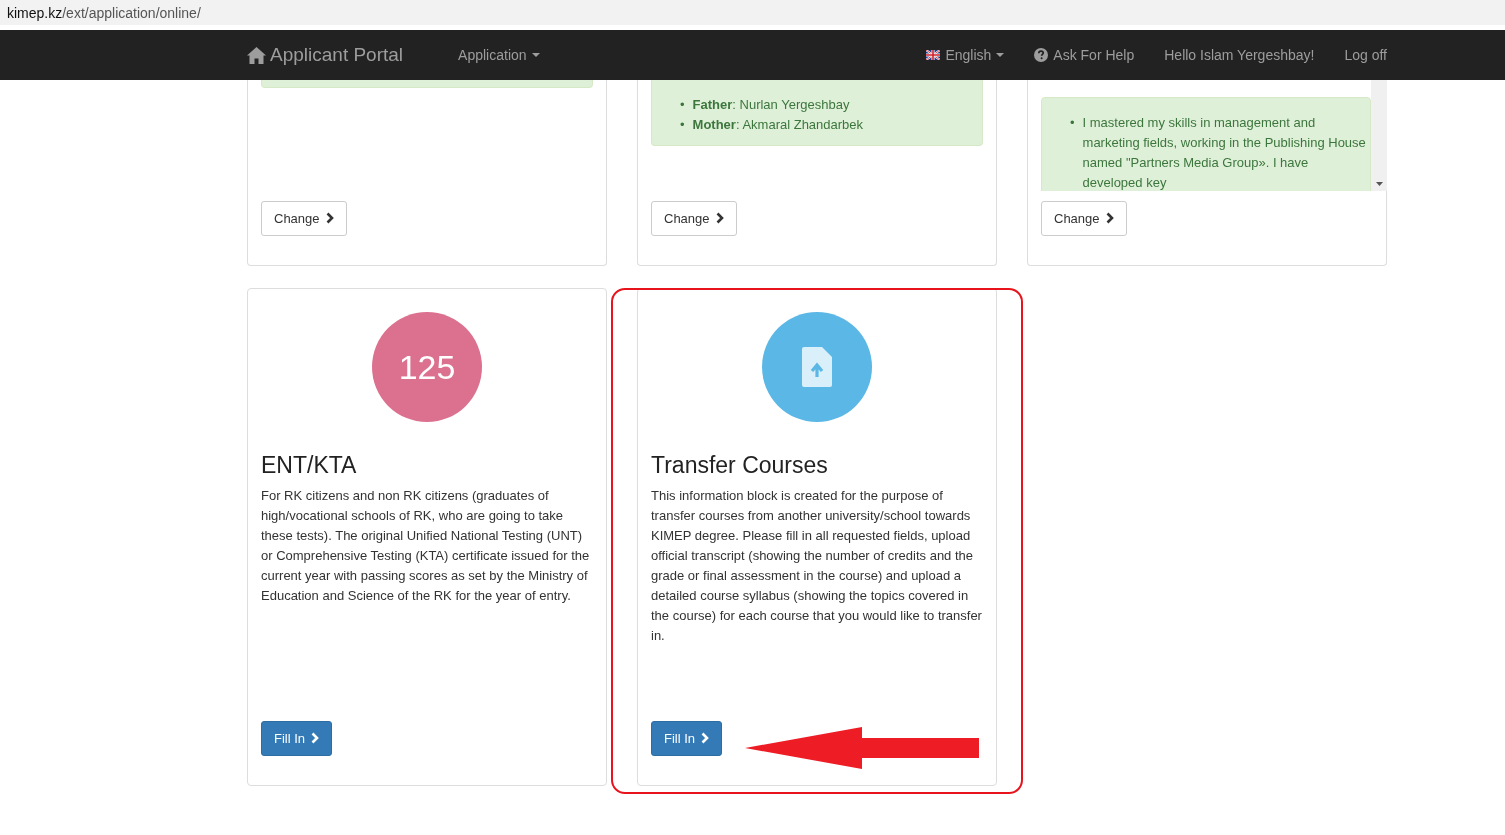  I want to click on application-menu: Application, so click(499, 55).